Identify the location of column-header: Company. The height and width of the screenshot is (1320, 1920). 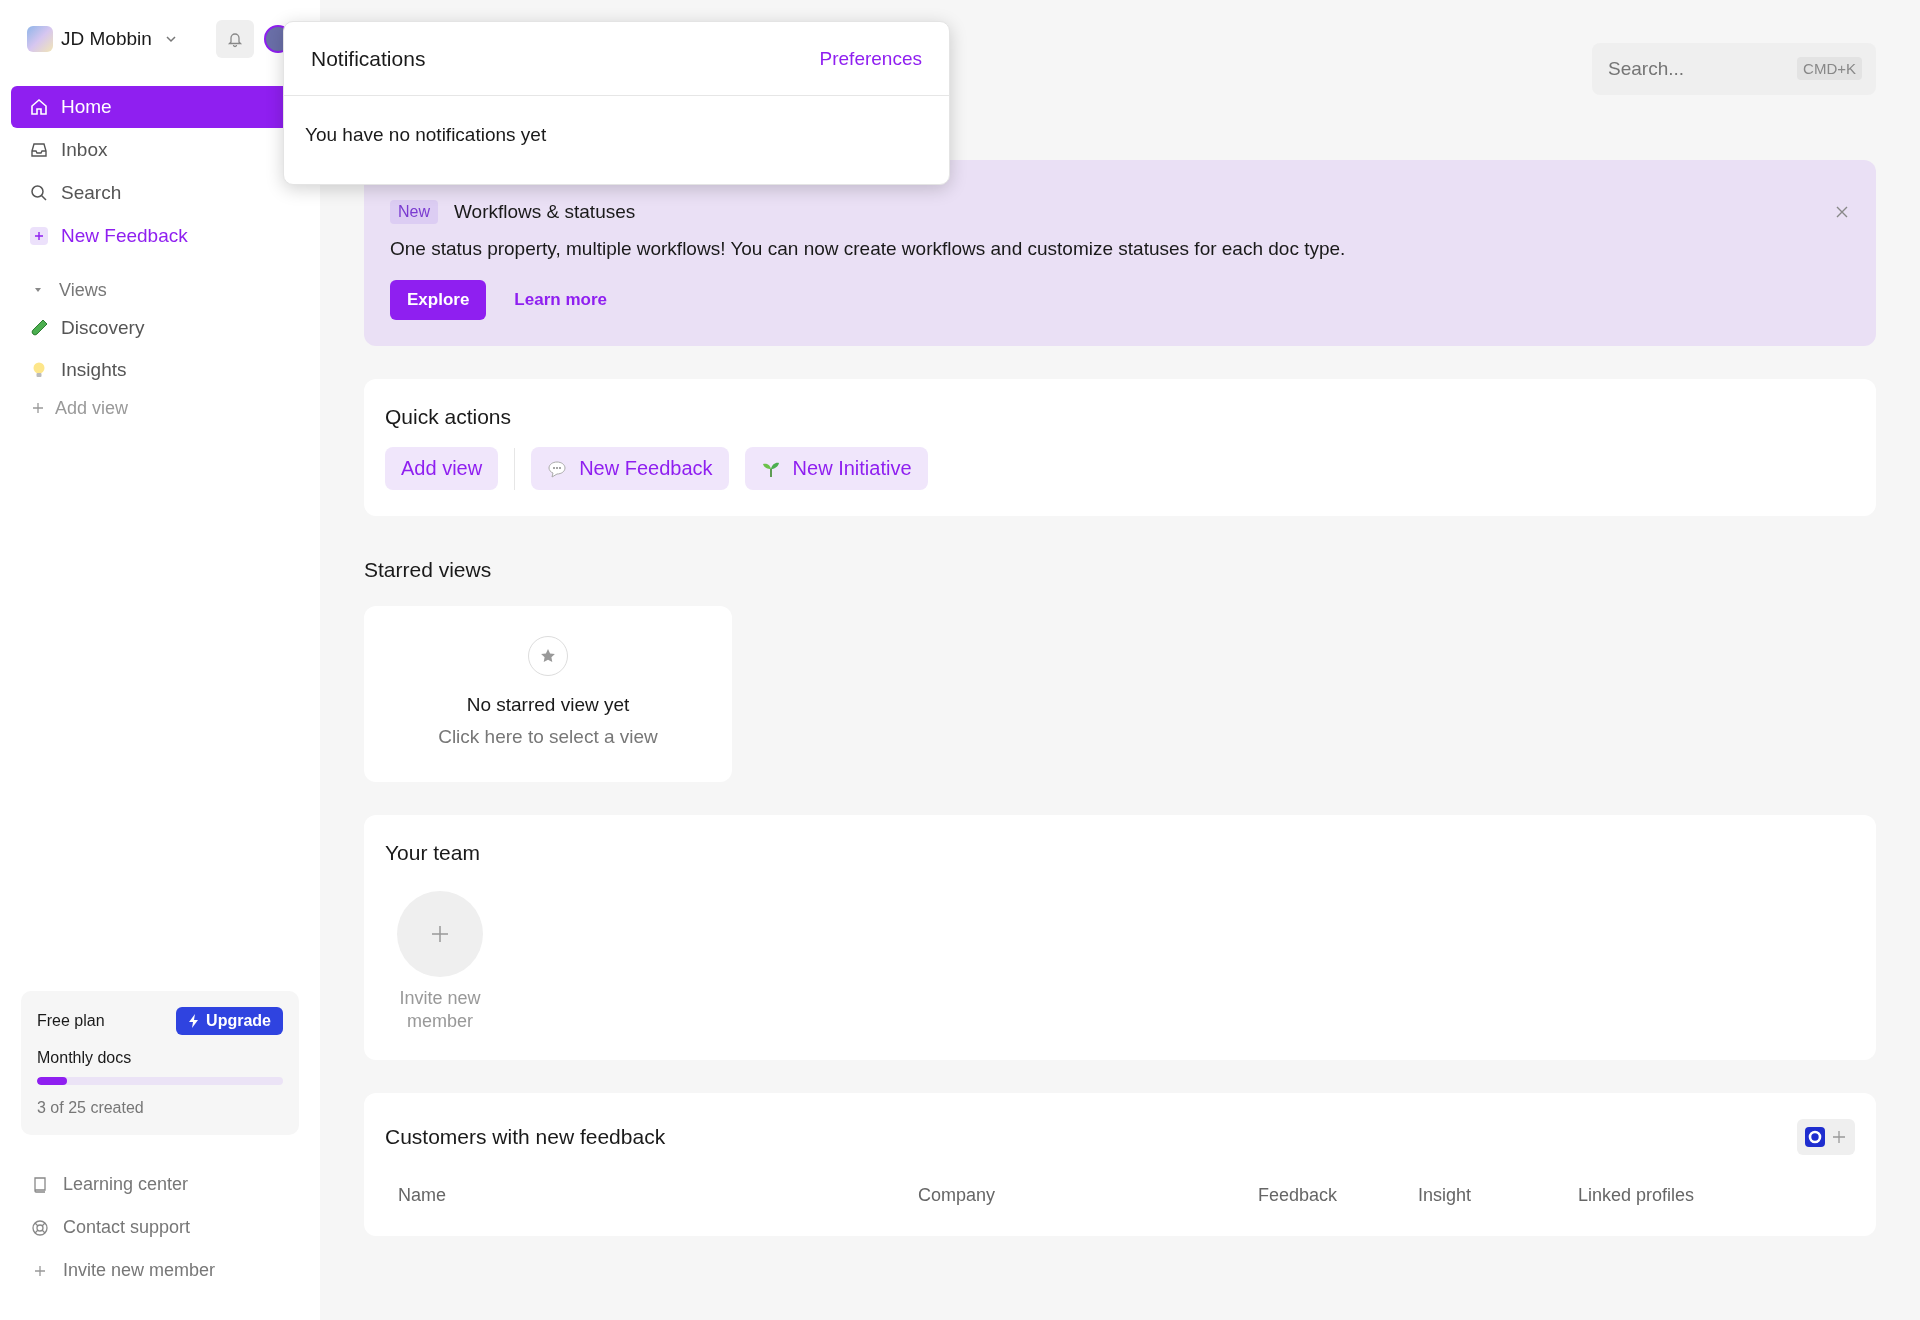
(957, 1195).